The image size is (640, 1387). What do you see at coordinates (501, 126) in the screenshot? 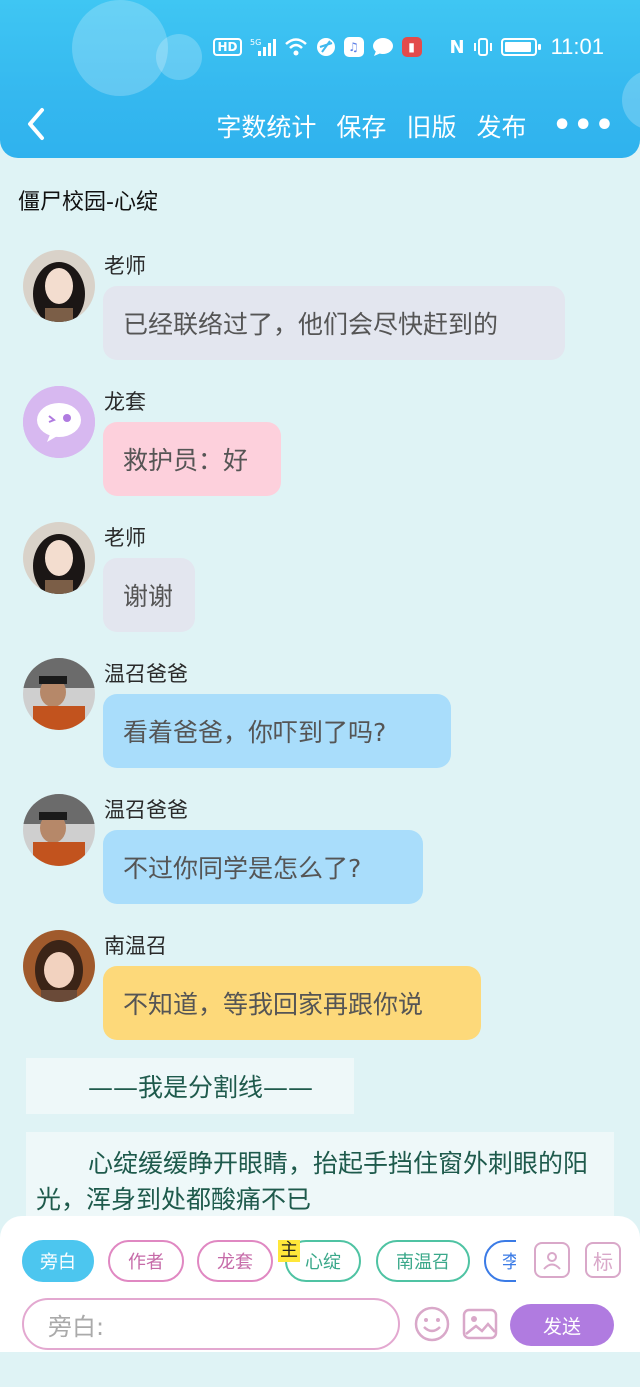
I see `publish-button: 发布` at bounding box center [501, 126].